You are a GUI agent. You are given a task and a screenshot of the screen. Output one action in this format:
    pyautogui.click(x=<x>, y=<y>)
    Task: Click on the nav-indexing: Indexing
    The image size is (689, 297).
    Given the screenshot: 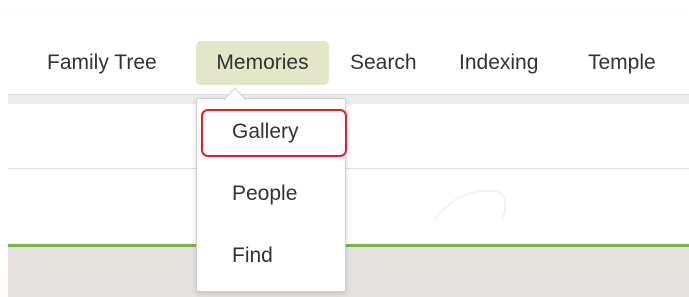 What is the action you would take?
    pyautogui.click(x=498, y=63)
    